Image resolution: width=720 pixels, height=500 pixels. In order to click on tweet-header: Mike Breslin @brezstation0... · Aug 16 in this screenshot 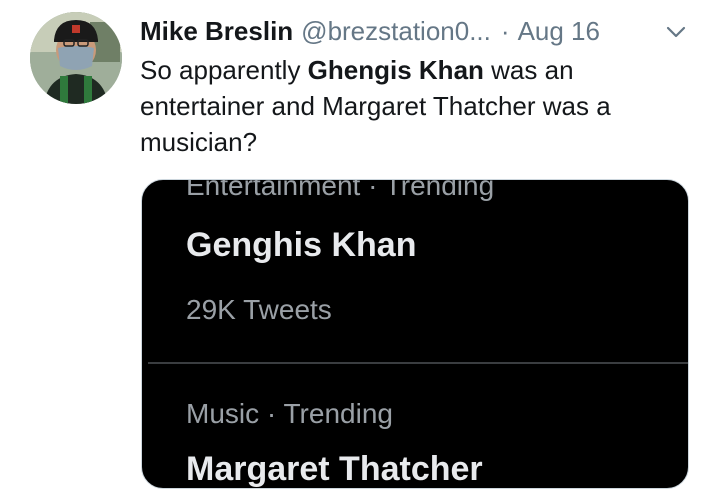, I will do `click(420, 31)`.